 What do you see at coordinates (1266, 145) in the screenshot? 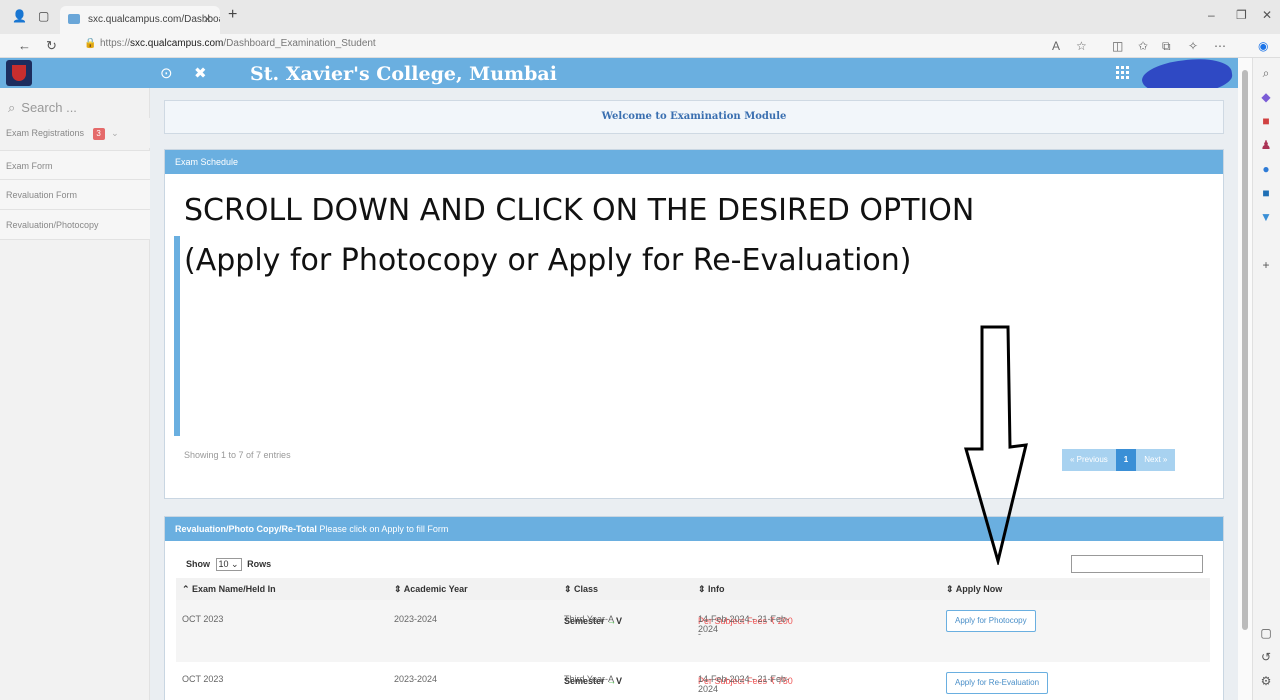
I see `games-icon: ♟` at bounding box center [1266, 145].